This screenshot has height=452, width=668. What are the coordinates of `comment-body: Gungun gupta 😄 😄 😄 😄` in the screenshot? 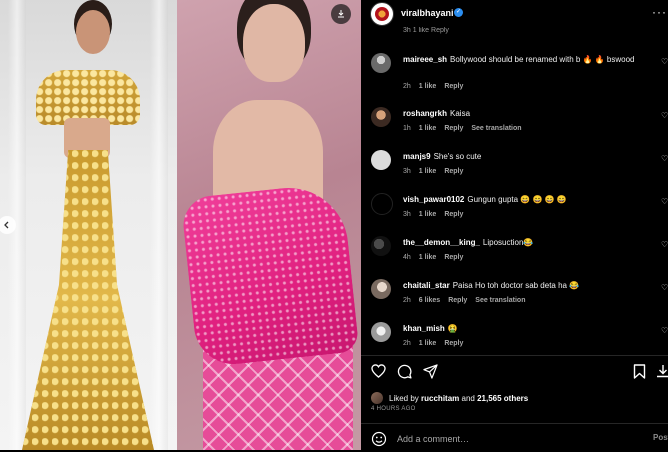 It's located at (517, 199).